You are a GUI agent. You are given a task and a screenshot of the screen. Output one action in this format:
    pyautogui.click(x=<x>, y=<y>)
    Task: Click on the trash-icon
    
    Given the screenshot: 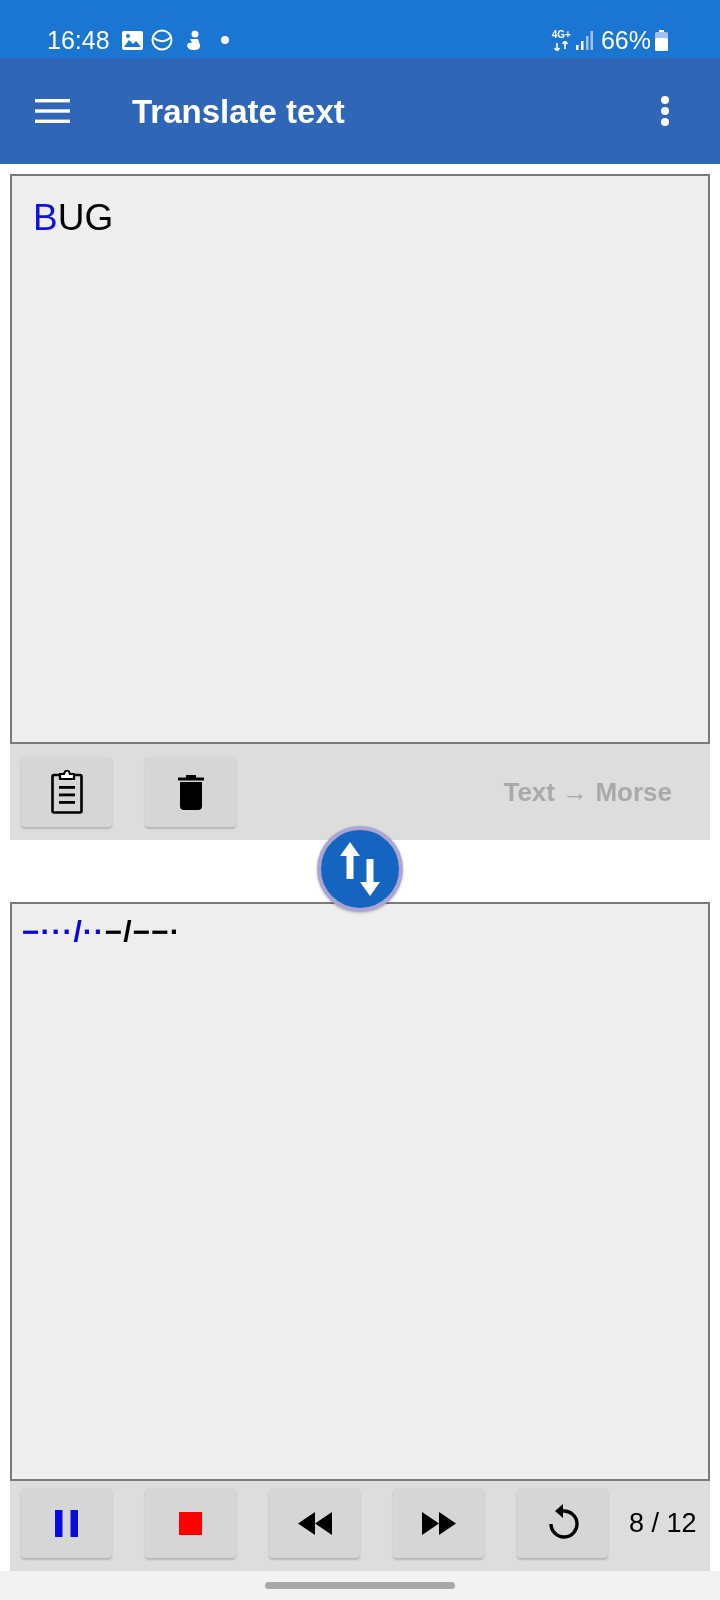 What is the action you would take?
    pyautogui.click(x=190, y=792)
    